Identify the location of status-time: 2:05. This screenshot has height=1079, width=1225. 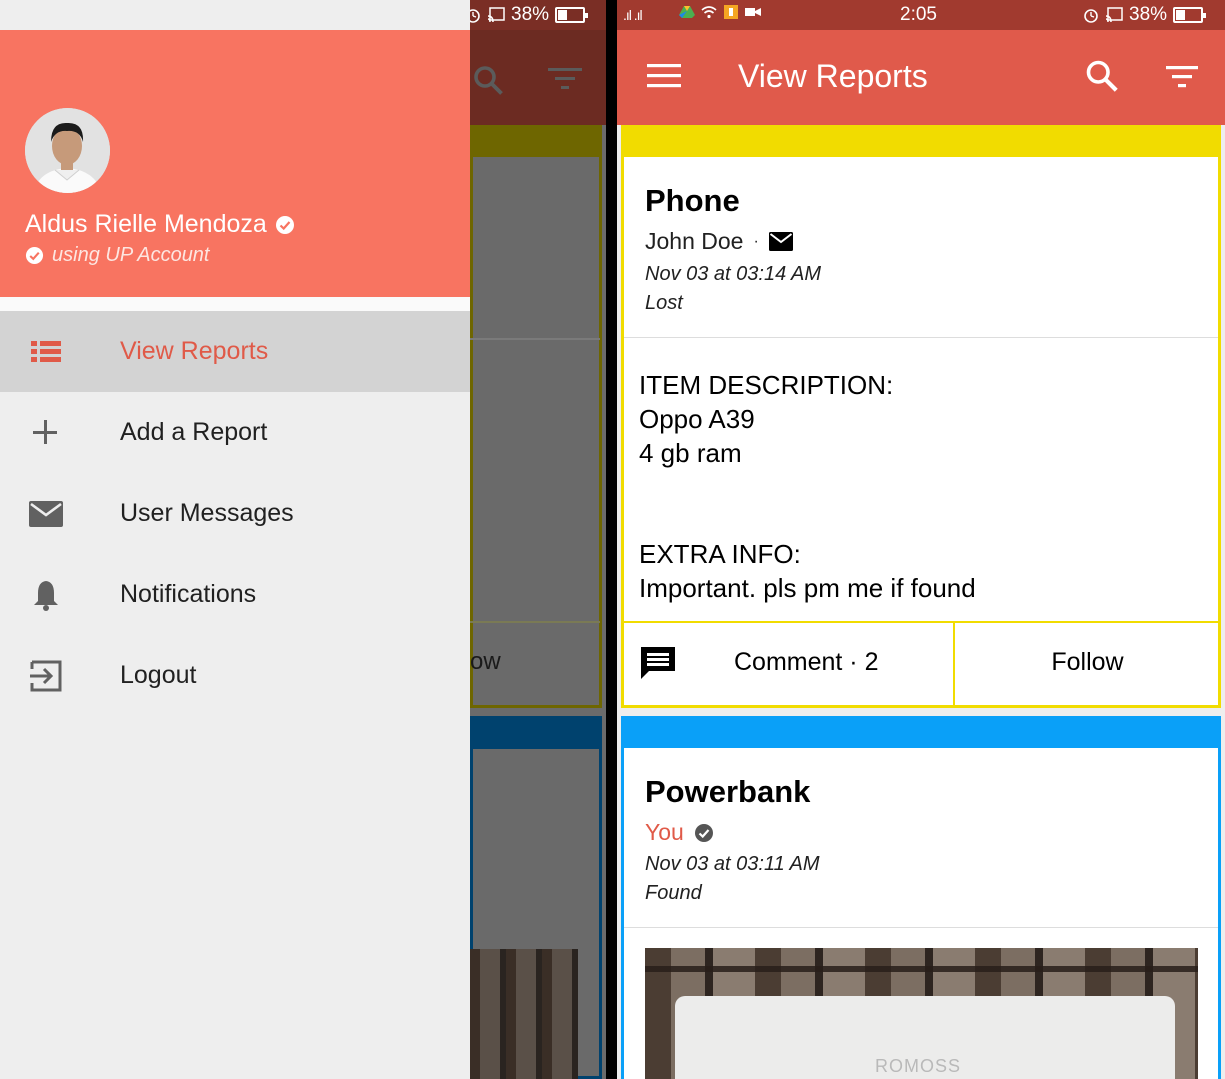
(918, 14).